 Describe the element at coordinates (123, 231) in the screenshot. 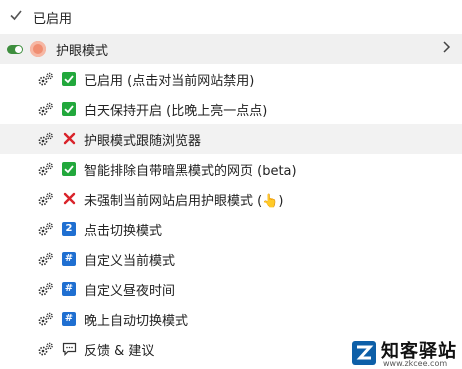

I see `menu-item-label: 点击切换模式` at that location.